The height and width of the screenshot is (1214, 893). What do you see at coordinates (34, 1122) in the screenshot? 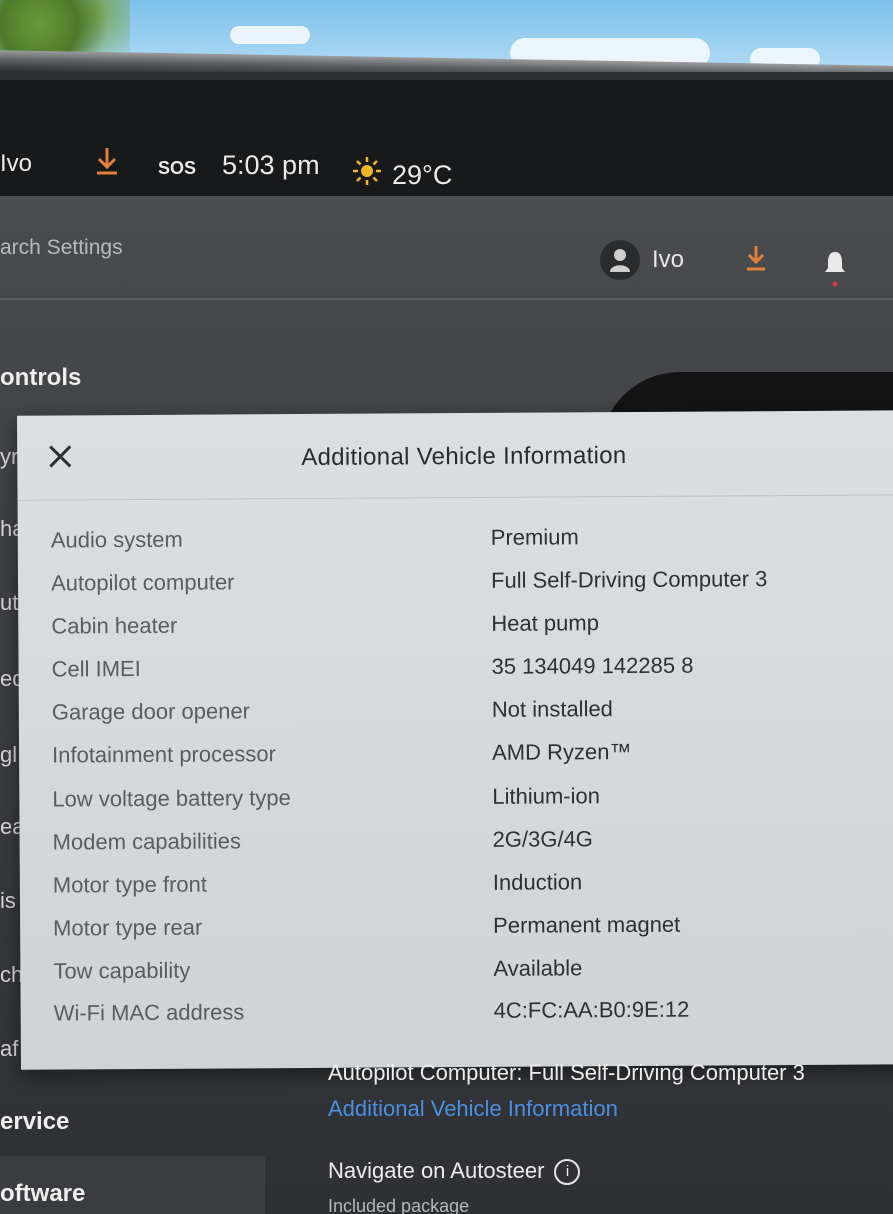
I see `sidebar-item-service: ervice` at bounding box center [34, 1122].